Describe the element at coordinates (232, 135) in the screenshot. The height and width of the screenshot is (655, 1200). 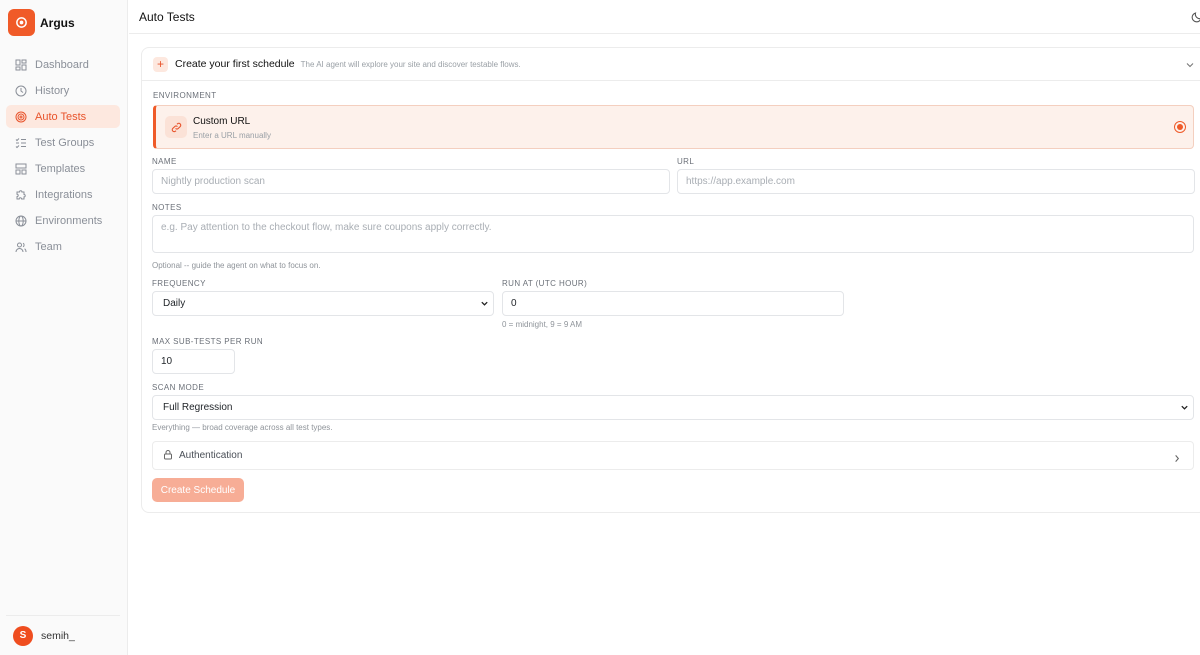
I see `environment-option-subtitle: Enter a URL manually` at that location.